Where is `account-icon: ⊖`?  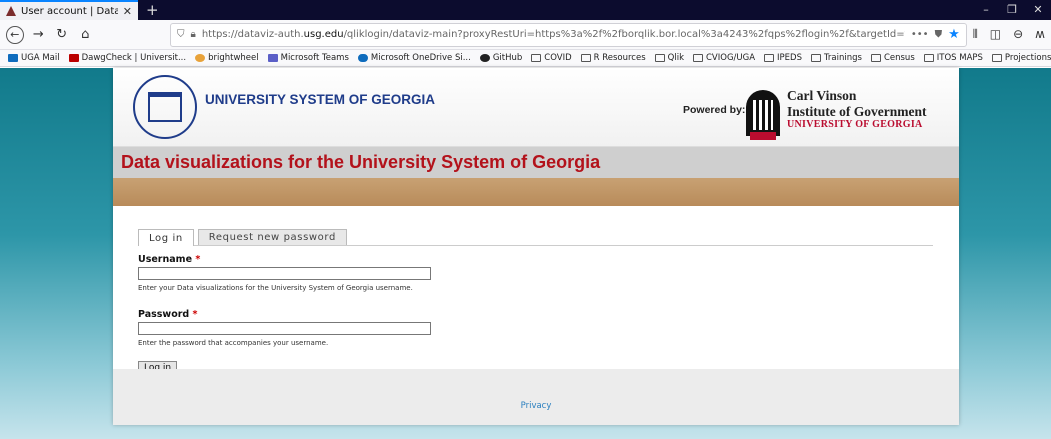 account-icon: ⊖ is located at coordinates (1018, 34).